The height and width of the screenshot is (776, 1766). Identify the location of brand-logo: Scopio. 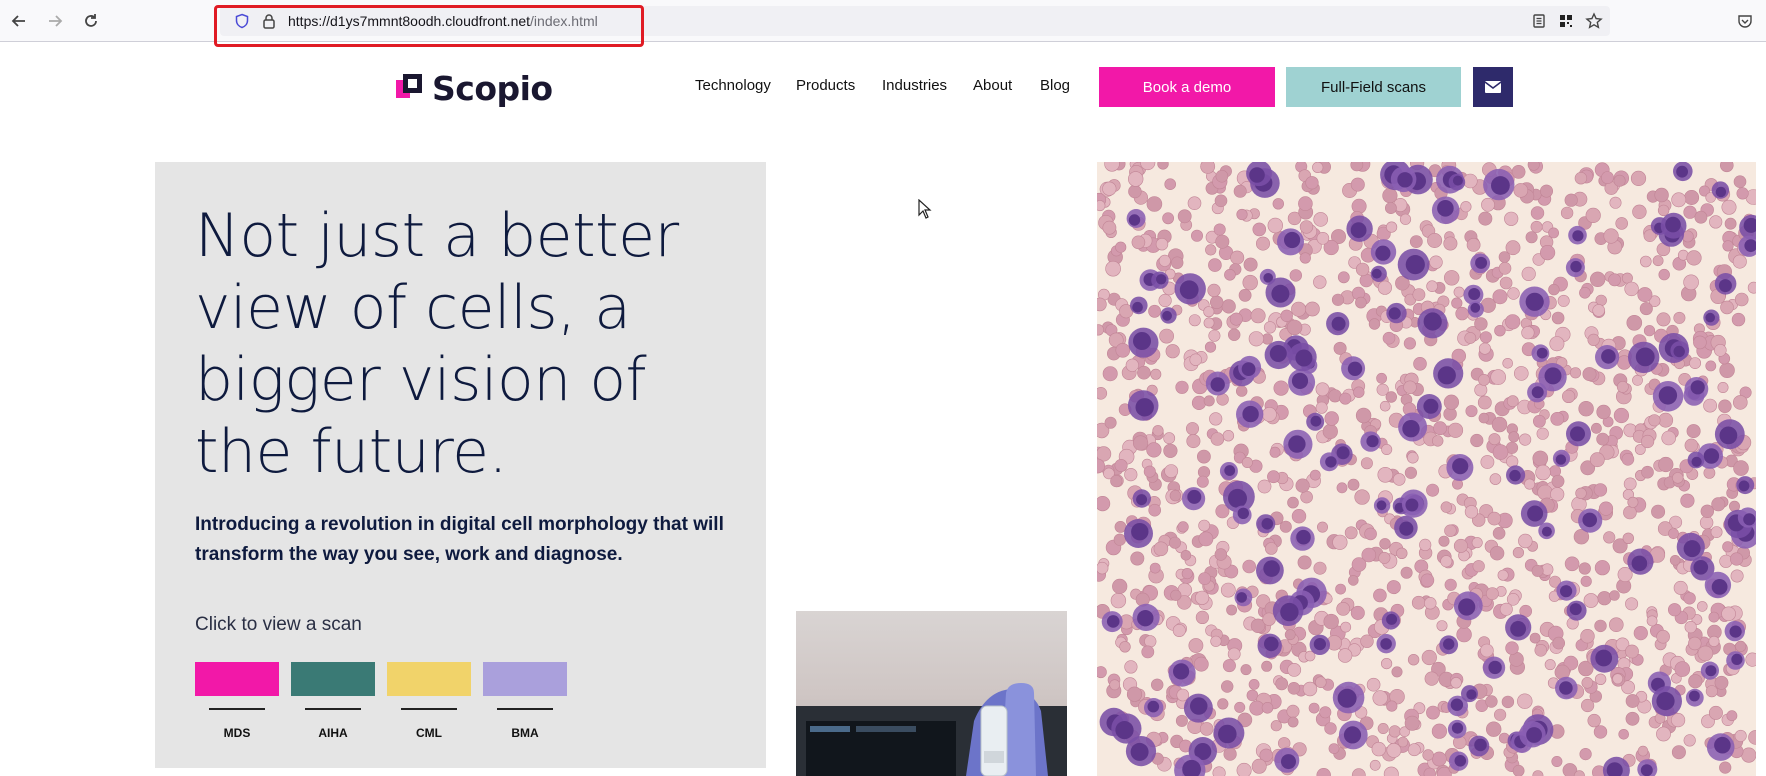
(474, 88).